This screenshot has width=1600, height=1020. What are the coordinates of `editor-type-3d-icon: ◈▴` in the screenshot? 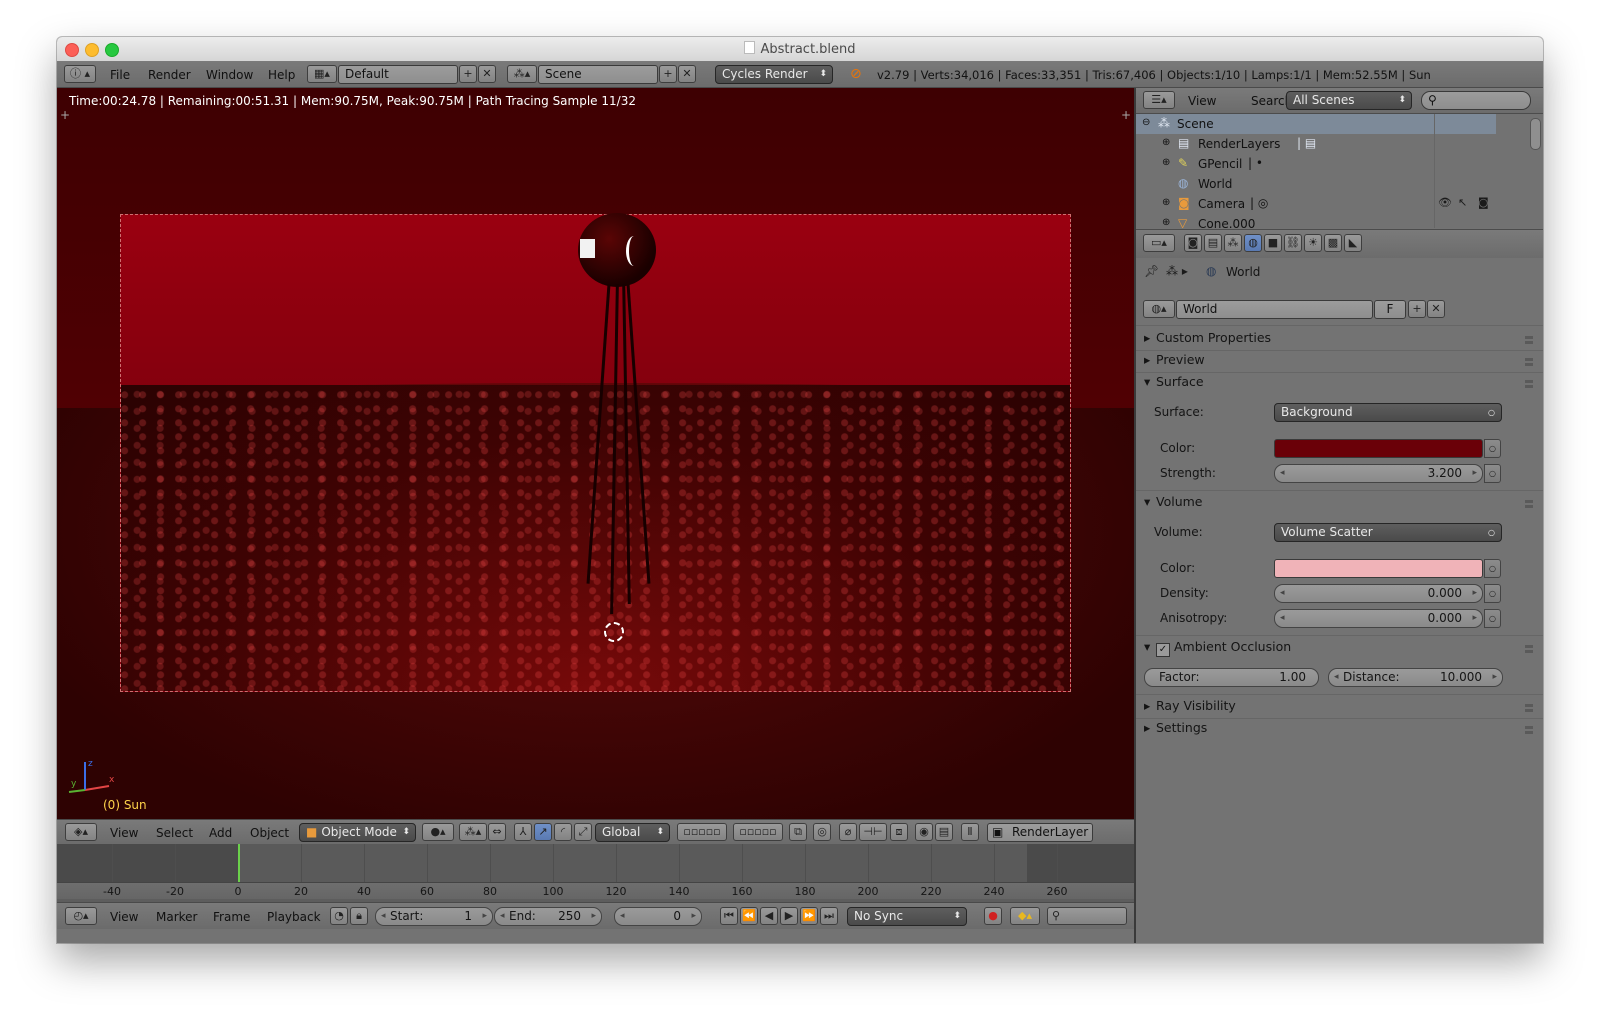 It's located at (81, 832).